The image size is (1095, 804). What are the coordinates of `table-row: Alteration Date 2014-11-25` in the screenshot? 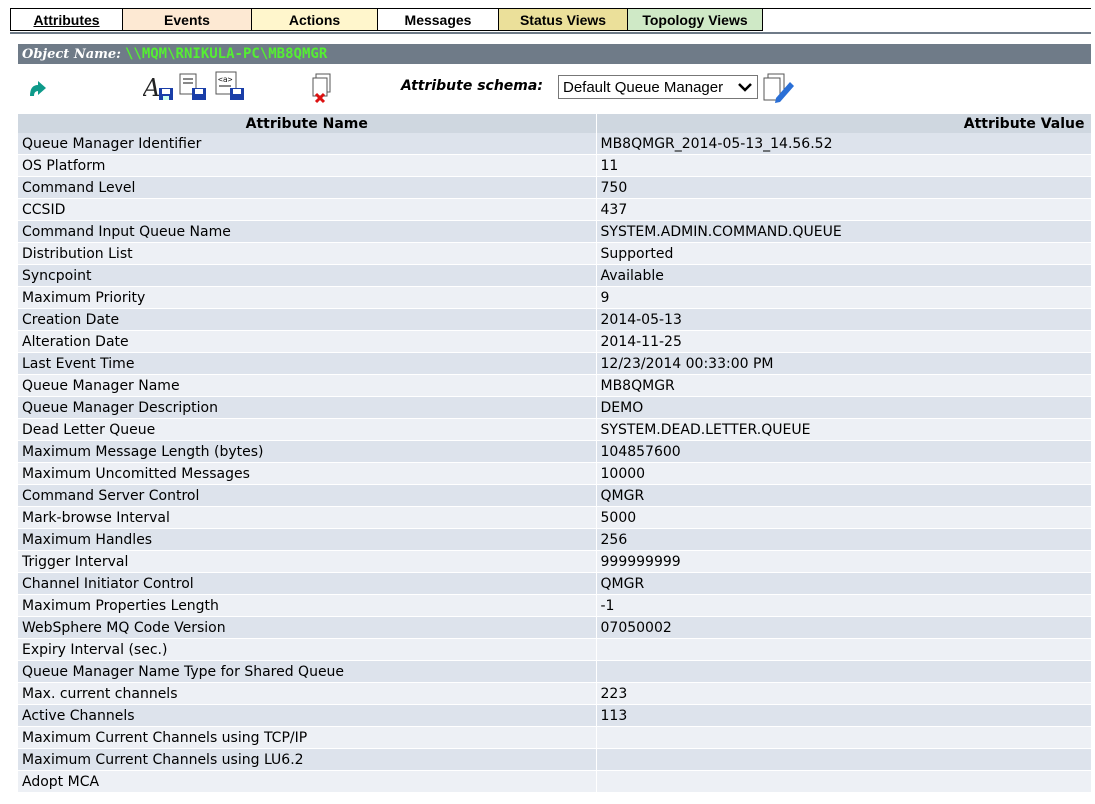 It's located at (554, 341).